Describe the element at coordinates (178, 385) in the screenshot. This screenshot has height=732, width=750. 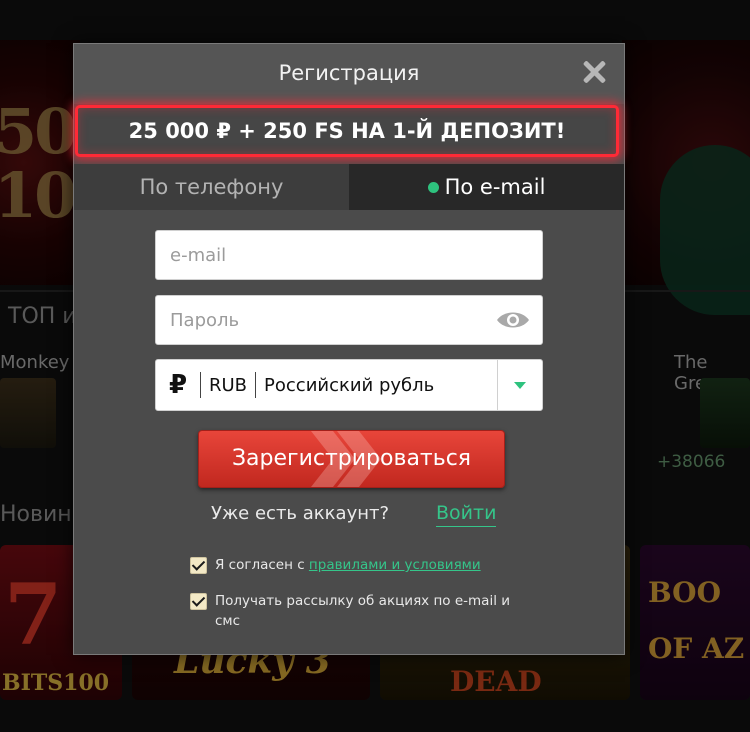
I see `ruble-icon: ₽` at that location.